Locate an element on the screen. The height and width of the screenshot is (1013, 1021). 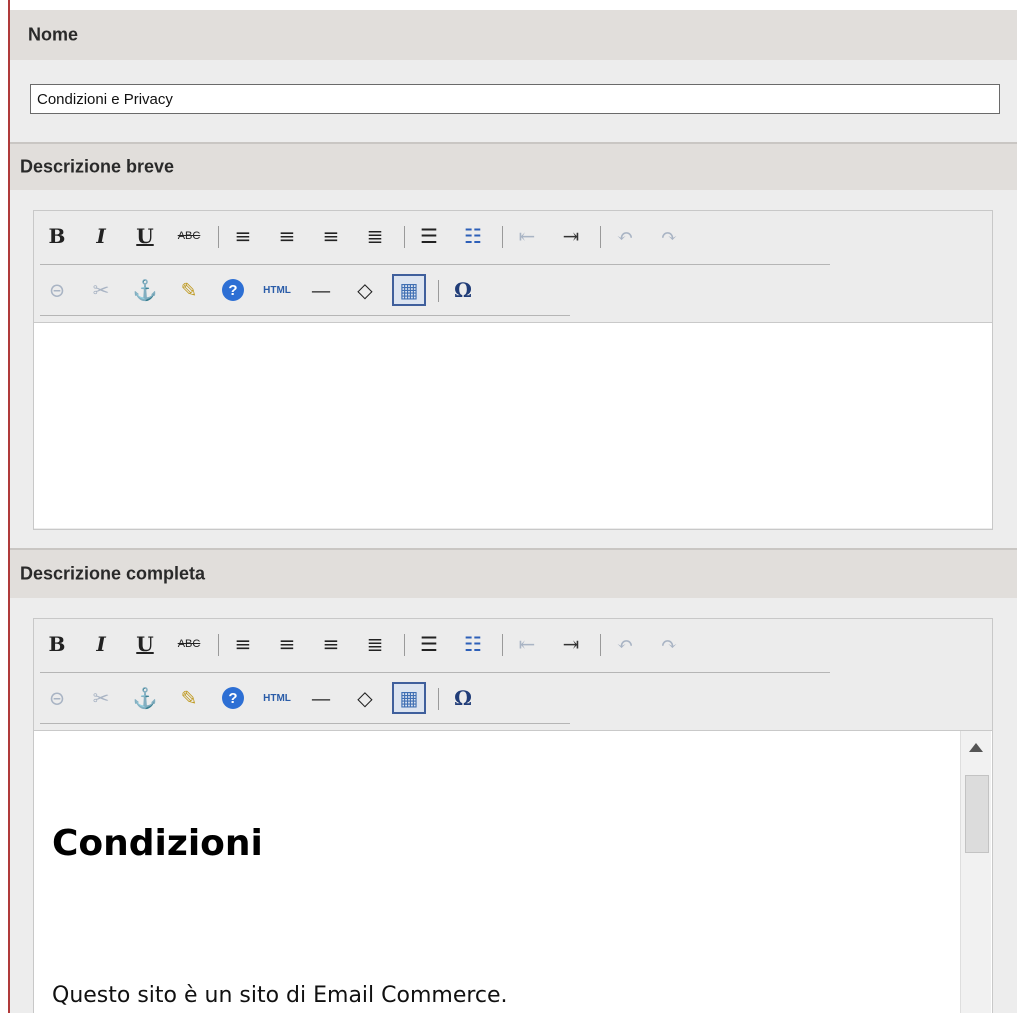
italic-icon: I is located at coordinates (101, 236).